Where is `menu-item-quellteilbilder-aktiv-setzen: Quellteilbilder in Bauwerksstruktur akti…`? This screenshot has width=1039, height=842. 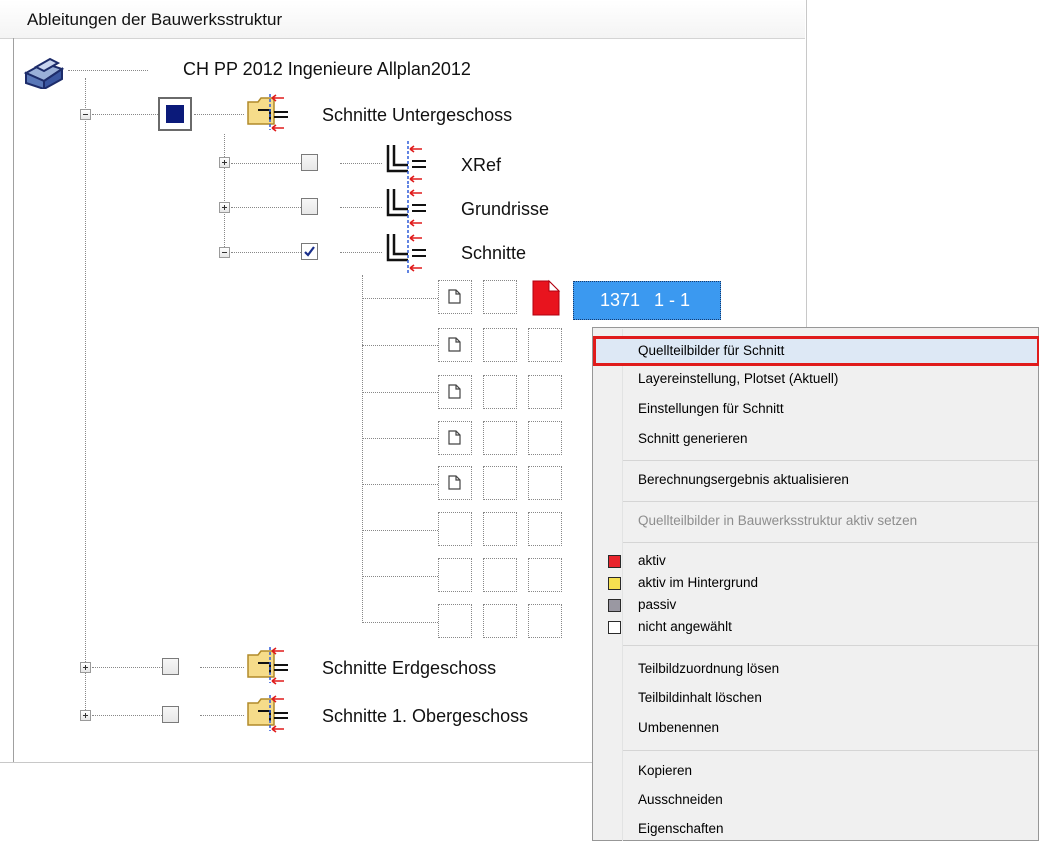
menu-item-quellteilbilder-aktiv-setzen: Quellteilbilder in Bauwerksstruktur akti… is located at coordinates (816, 521).